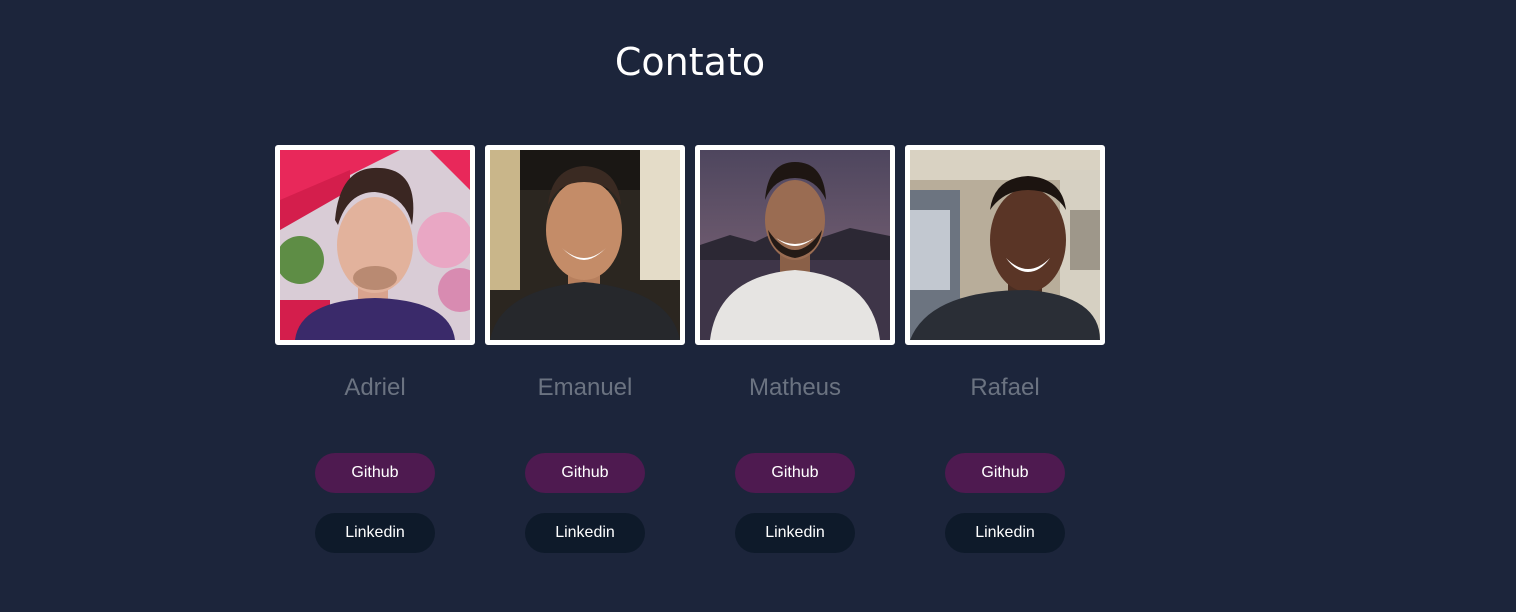 This screenshot has height=612, width=1516. I want to click on member-name: Emanuel, so click(585, 387).